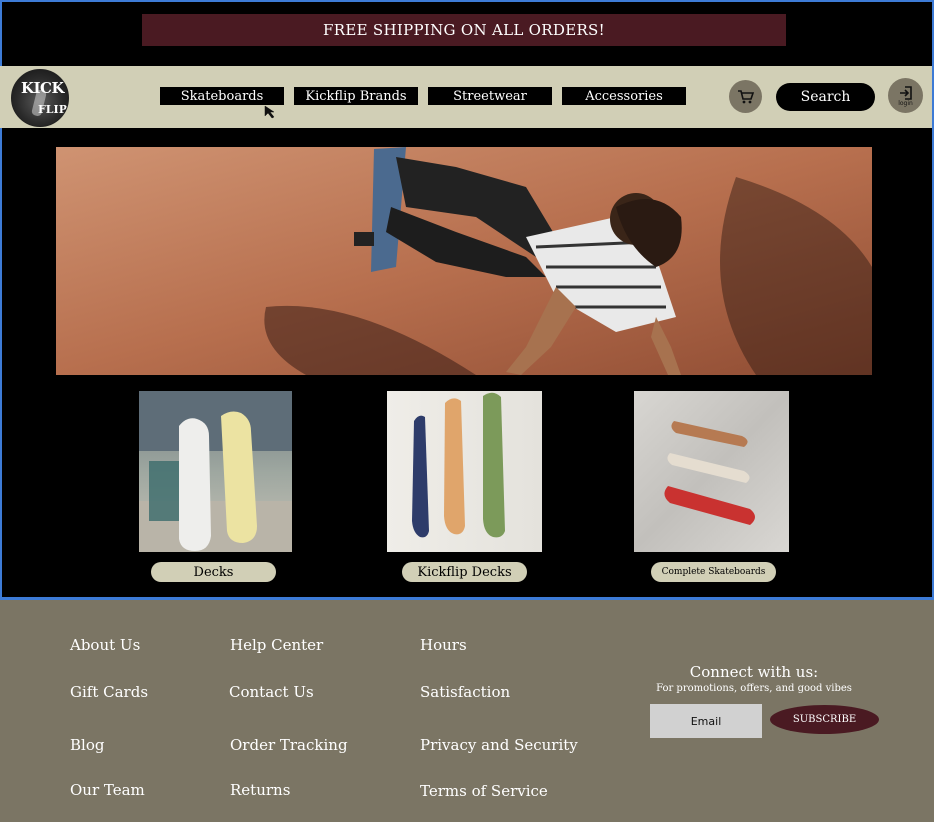  What do you see at coordinates (825, 97) in the screenshot?
I see `search-button: Search` at bounding box center [825, 97].